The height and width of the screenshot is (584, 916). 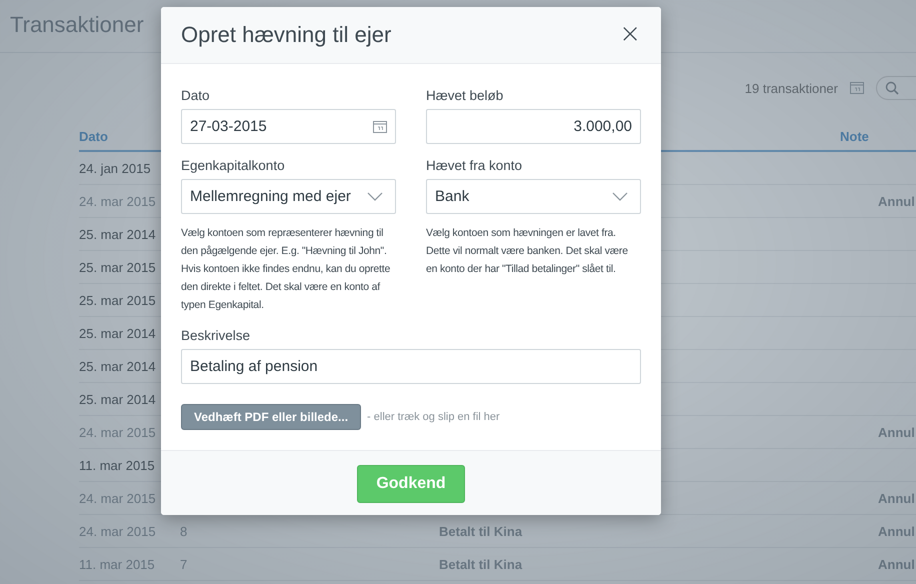 What do you see at coordinates (527, 251) in the screenshot?
I see `help-text: Vælg kontoen som hævningen er lavet fra. Dette vil normalt være banken. Det skal være en konto der har "Tillad betalinger" slået til.` at bounding box center [527, 251].